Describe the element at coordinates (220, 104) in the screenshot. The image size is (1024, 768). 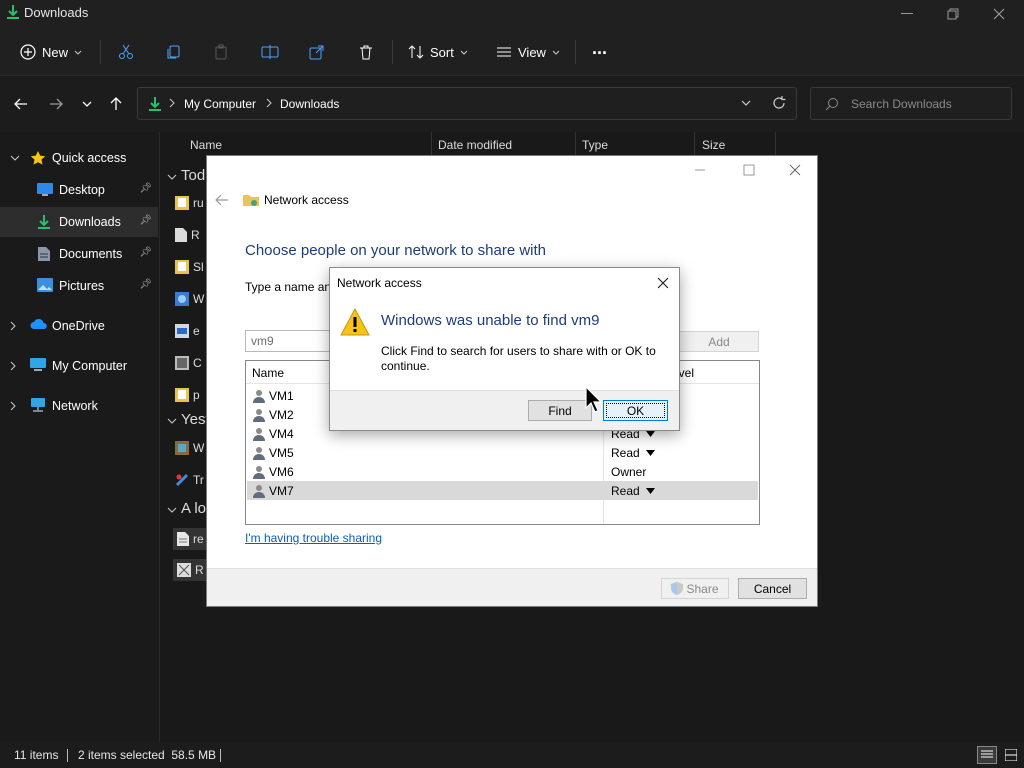
I see `breadcrumb-my-computer: My Computer` at that location.